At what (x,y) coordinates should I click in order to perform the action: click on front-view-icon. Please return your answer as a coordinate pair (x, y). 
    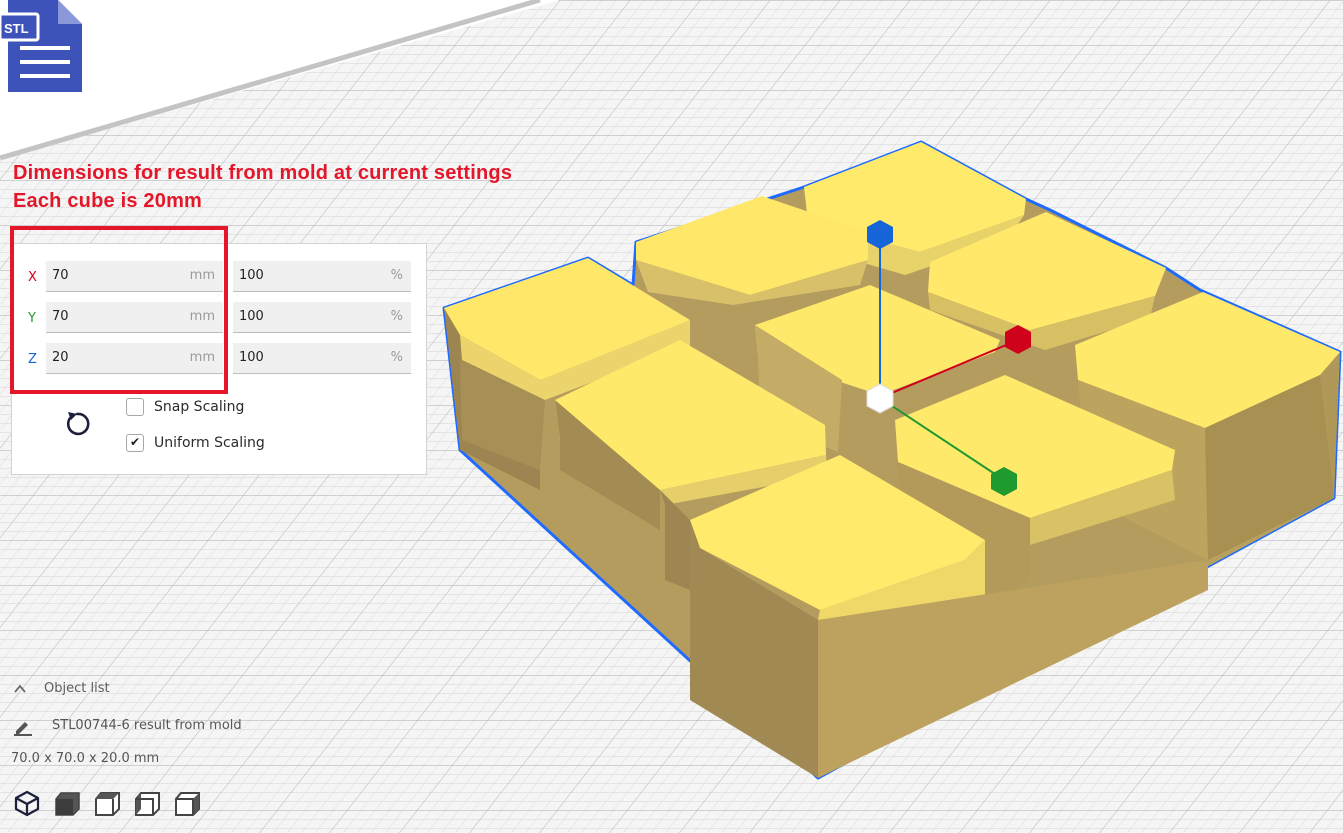
    Looking at the image, I should click on (67, 803).